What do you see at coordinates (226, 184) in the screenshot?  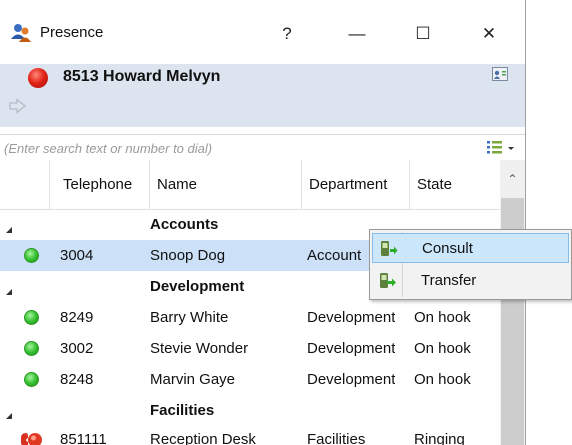 I see `column-header-name: Name` at bounding box center [226, 184].